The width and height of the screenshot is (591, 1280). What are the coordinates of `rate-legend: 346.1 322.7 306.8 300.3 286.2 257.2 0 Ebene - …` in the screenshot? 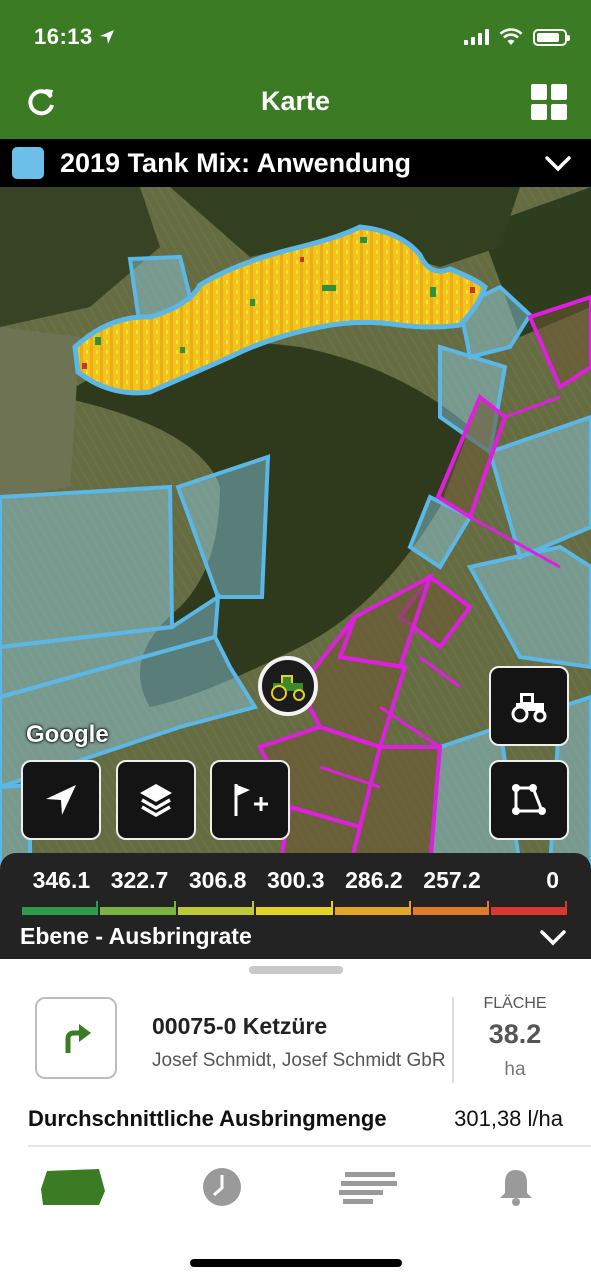 It's located at (295, 906).